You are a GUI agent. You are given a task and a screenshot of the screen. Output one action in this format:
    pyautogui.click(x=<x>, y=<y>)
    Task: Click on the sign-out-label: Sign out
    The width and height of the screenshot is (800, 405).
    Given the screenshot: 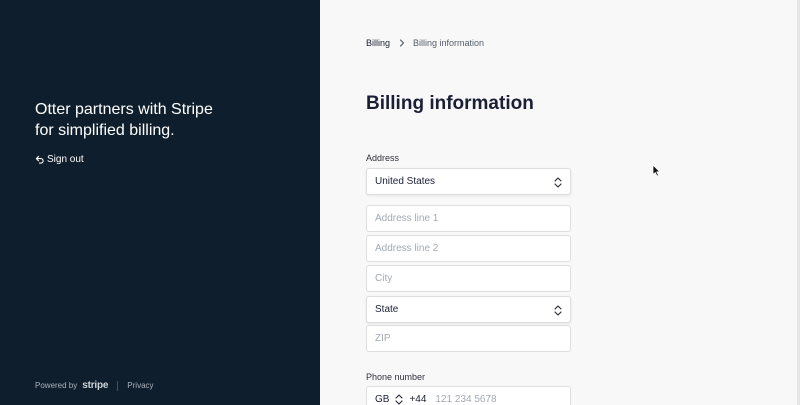 What is the action you would take?
    pyautogui.click(x=65, y=159)
    